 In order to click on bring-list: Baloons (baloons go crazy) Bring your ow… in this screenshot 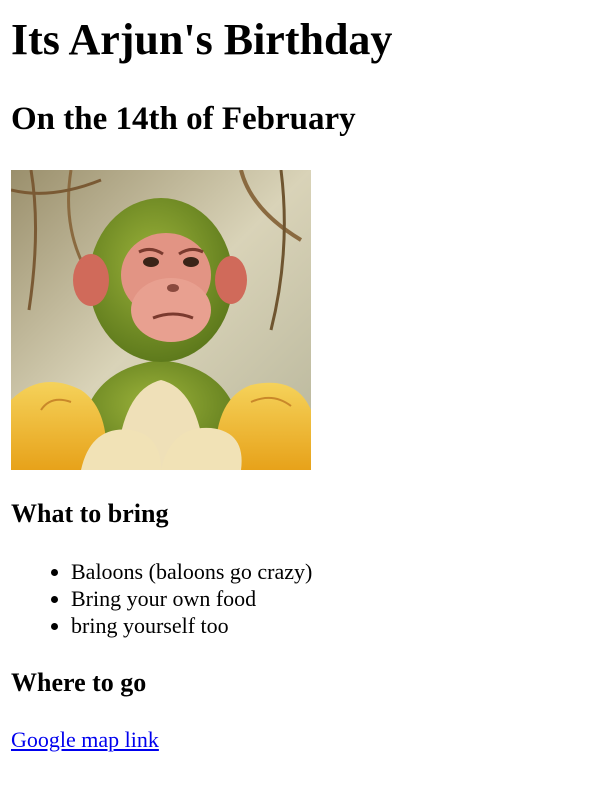, I will do `click(161, 598)`.